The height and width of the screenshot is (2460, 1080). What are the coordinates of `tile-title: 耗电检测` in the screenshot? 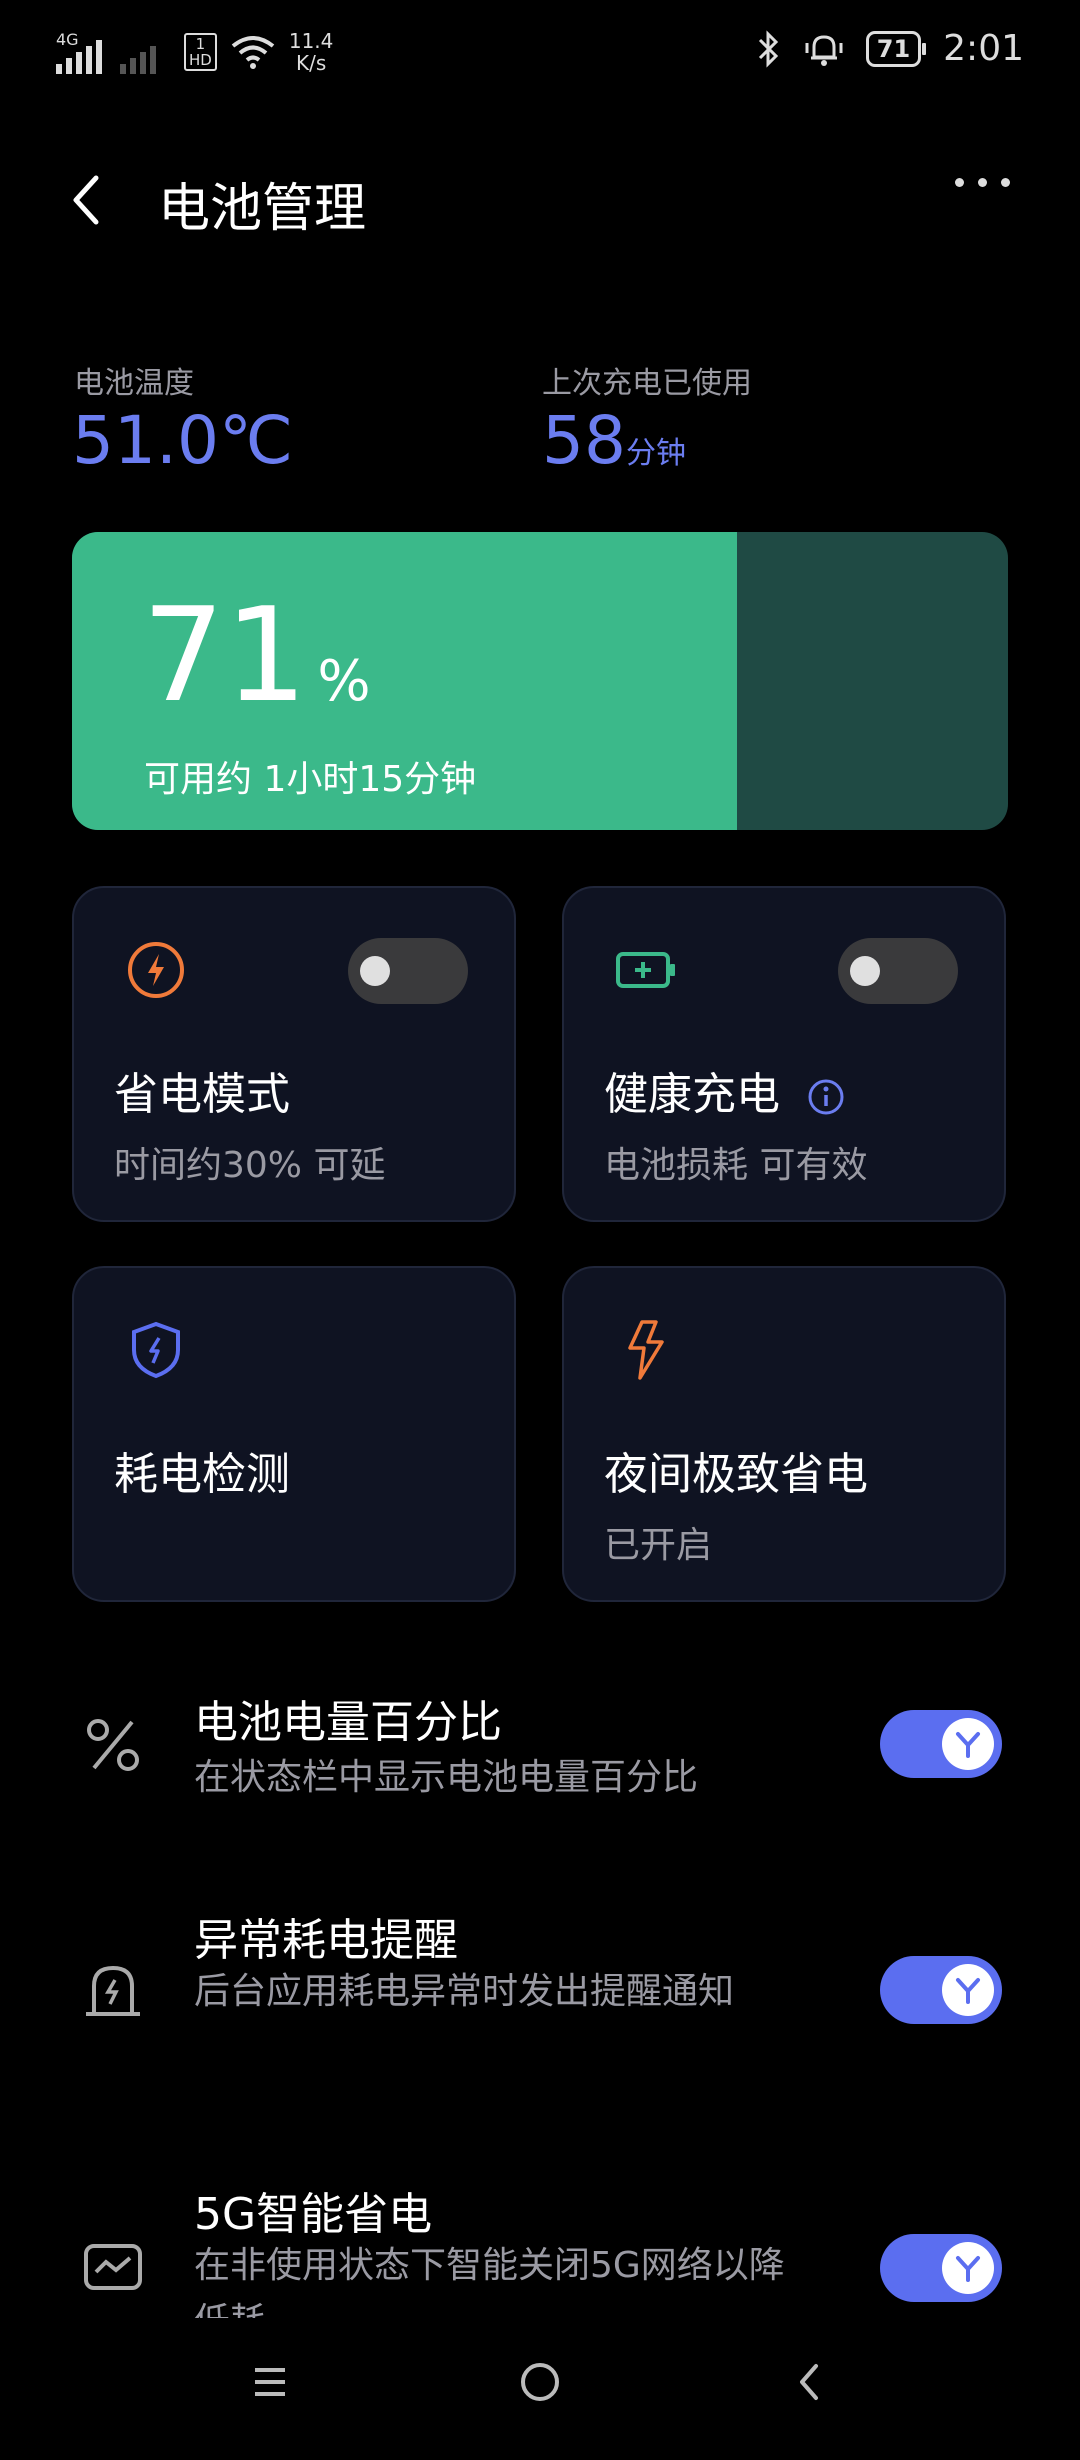 It's located at (202, 1474).